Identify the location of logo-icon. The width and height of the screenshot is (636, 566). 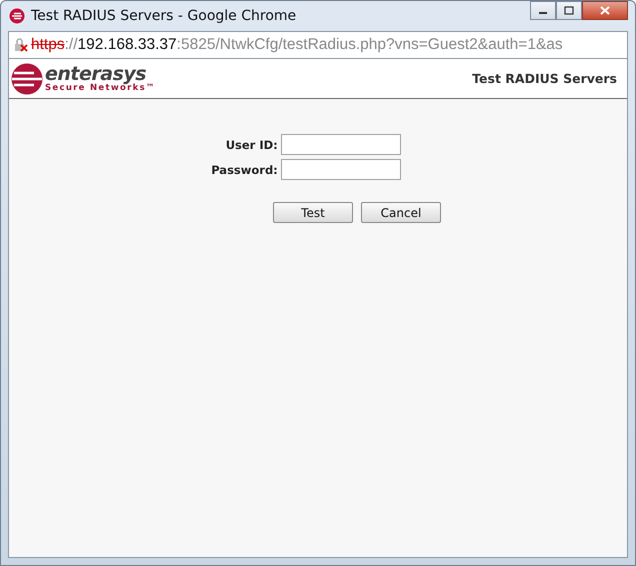
(17, 16).